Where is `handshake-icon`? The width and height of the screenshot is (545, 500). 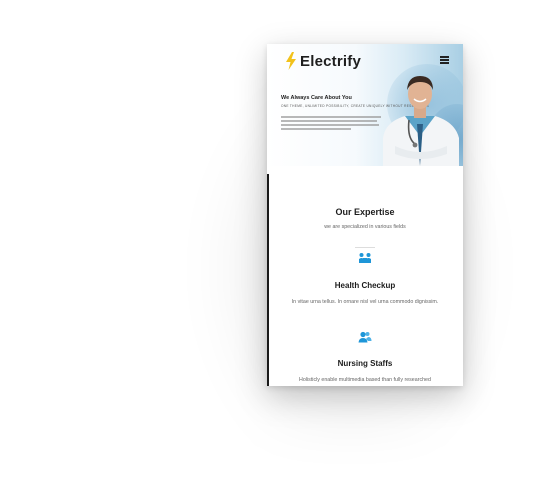 handshake-icon is located at coordinates (365, 257).